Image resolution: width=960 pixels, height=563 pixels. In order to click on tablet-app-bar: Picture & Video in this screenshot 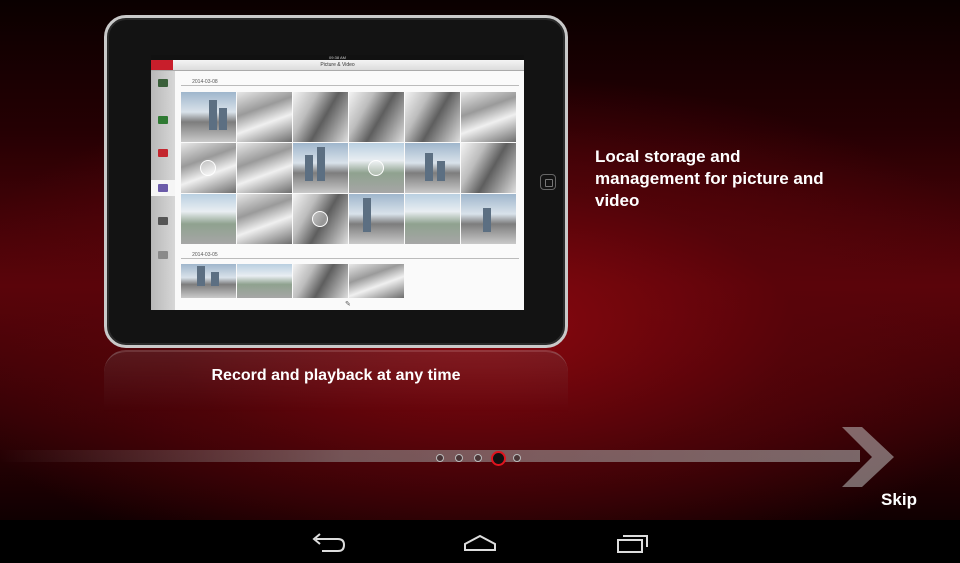, I will do `click(337, 65)`.